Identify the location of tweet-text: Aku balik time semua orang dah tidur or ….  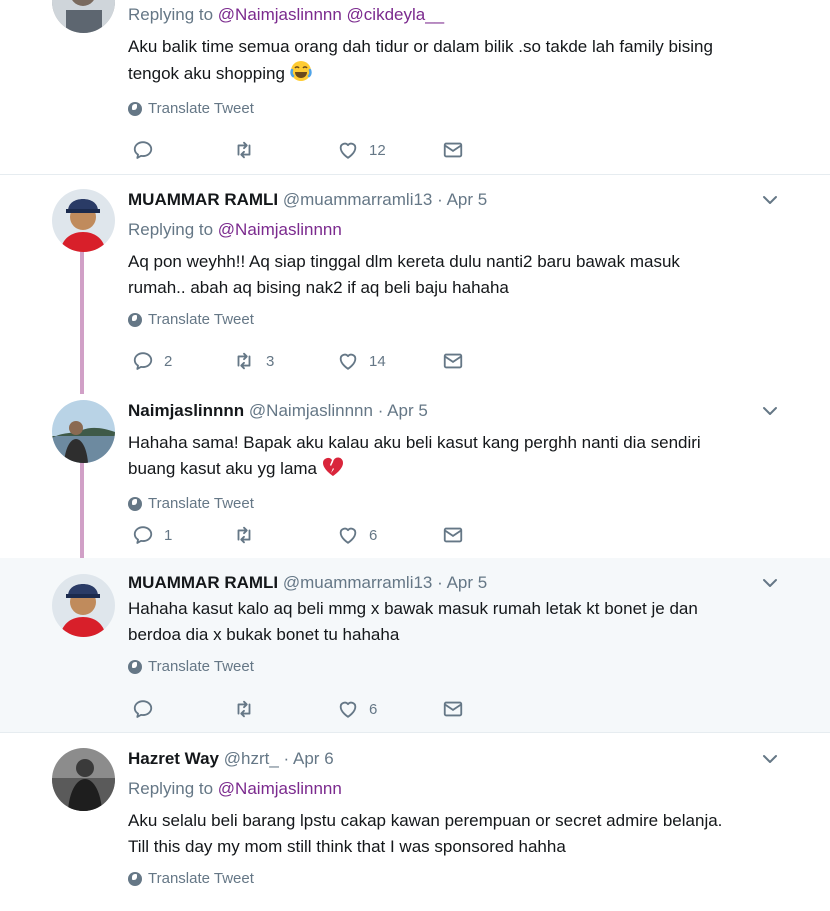
(459, 62).